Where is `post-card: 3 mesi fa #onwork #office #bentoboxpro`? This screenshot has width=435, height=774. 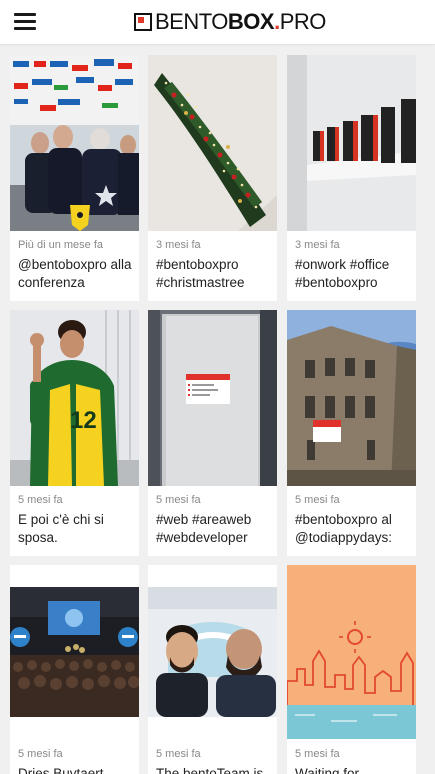
post-card: 3 mesi fa #onwork #office #bentoboxpro is located at coordinates (351, 178).